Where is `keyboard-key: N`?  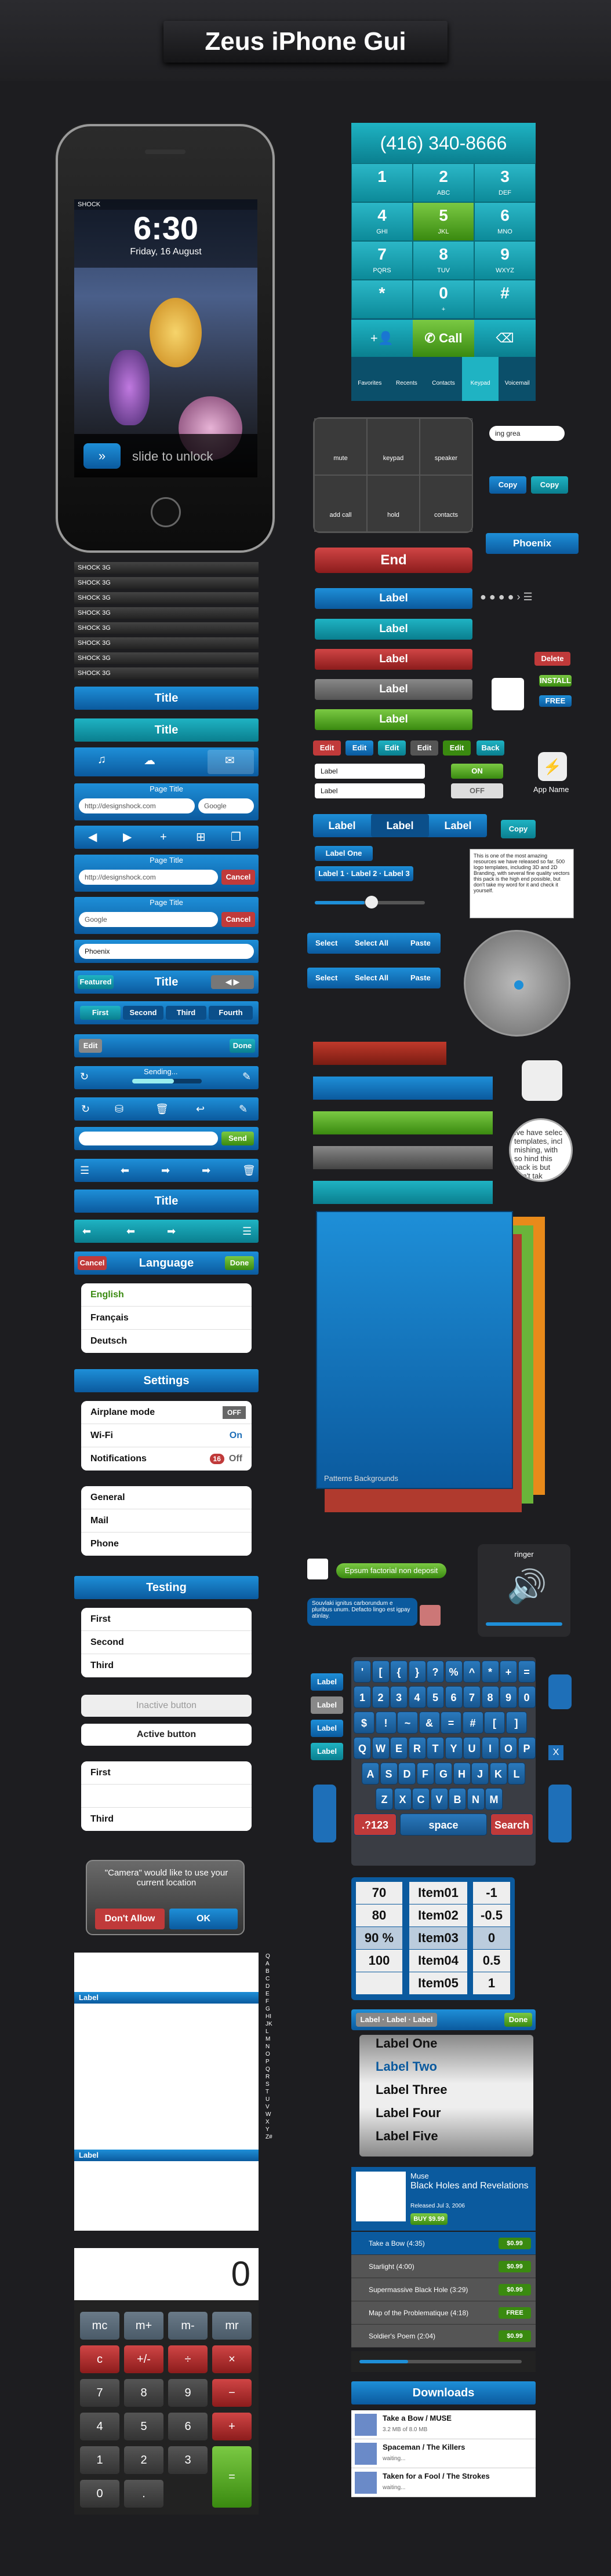 keyboard-key: N is located at coordinates (476, 1799).